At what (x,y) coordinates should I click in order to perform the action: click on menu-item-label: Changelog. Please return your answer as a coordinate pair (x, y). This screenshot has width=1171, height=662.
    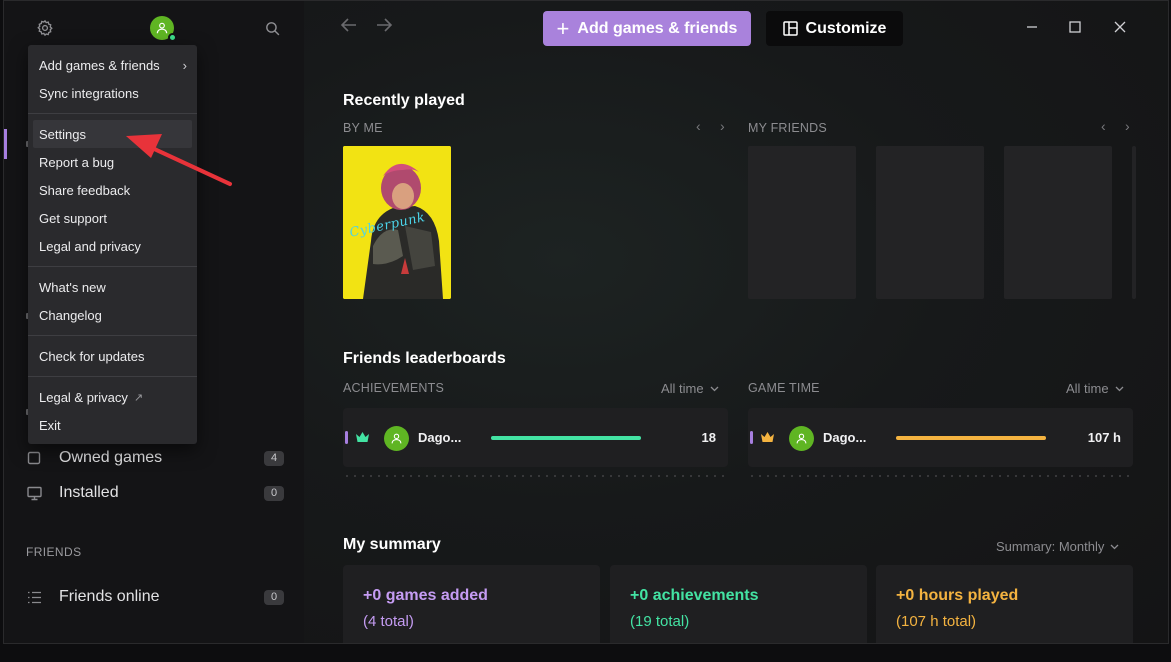
    Looking at the image, I should click on (70, 315).